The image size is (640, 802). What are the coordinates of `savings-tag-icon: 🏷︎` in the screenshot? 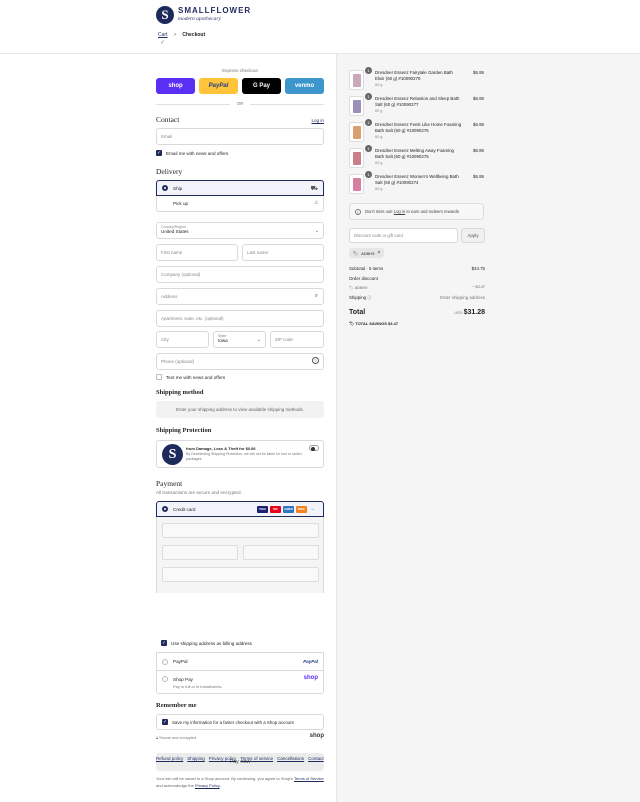 It's located at (352, 323).